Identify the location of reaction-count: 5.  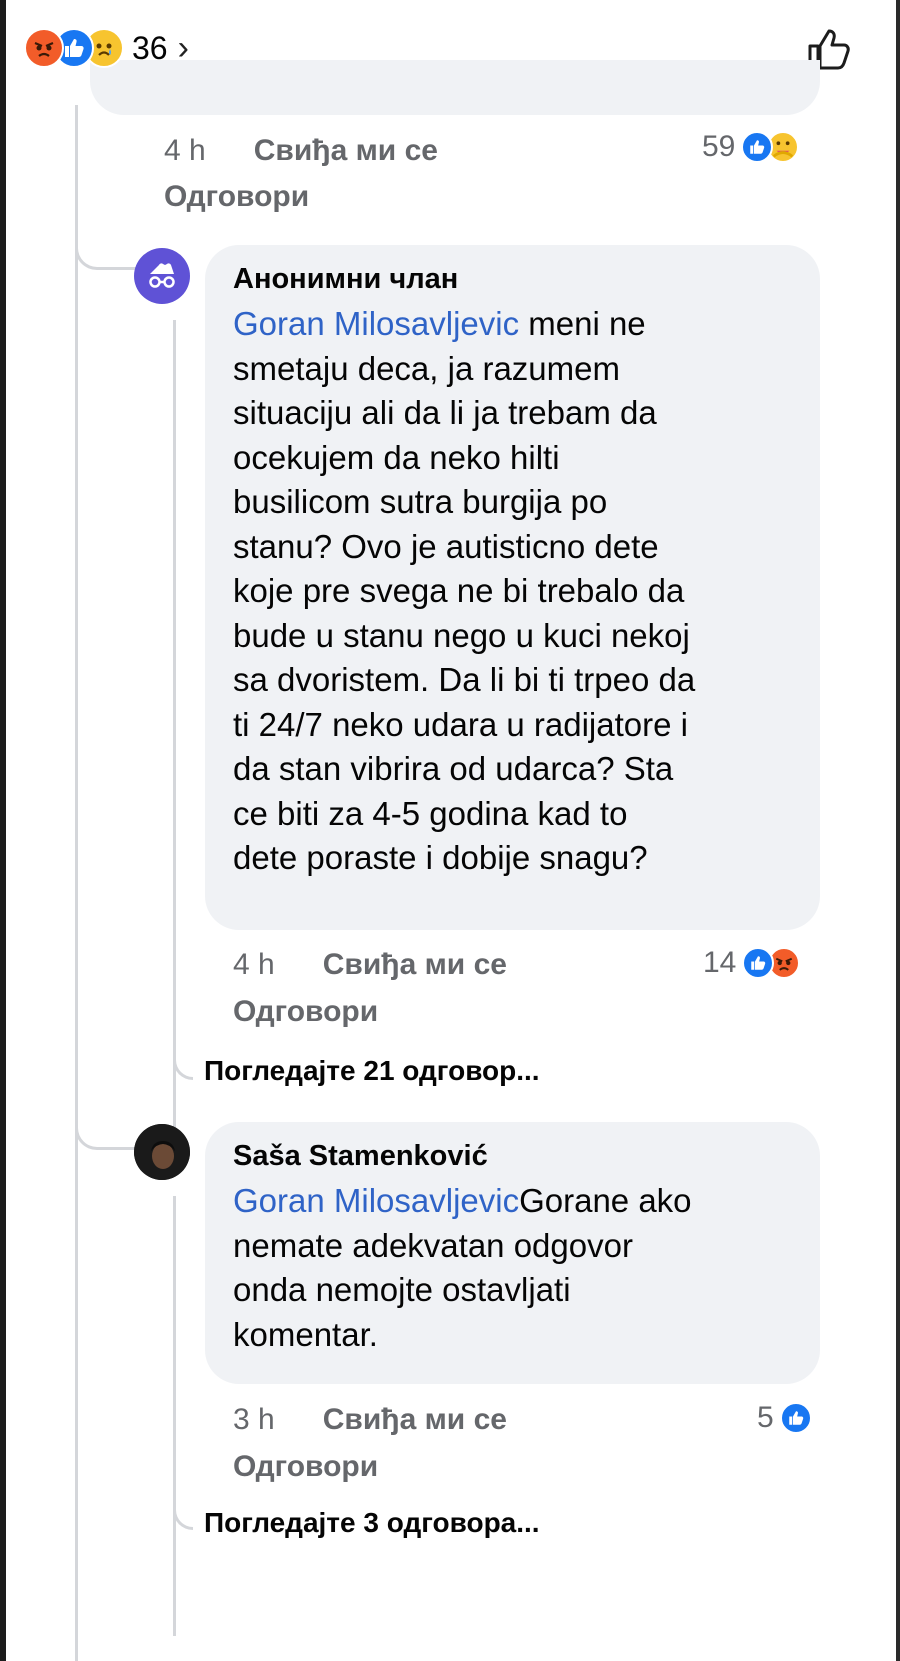
(765, 1417).